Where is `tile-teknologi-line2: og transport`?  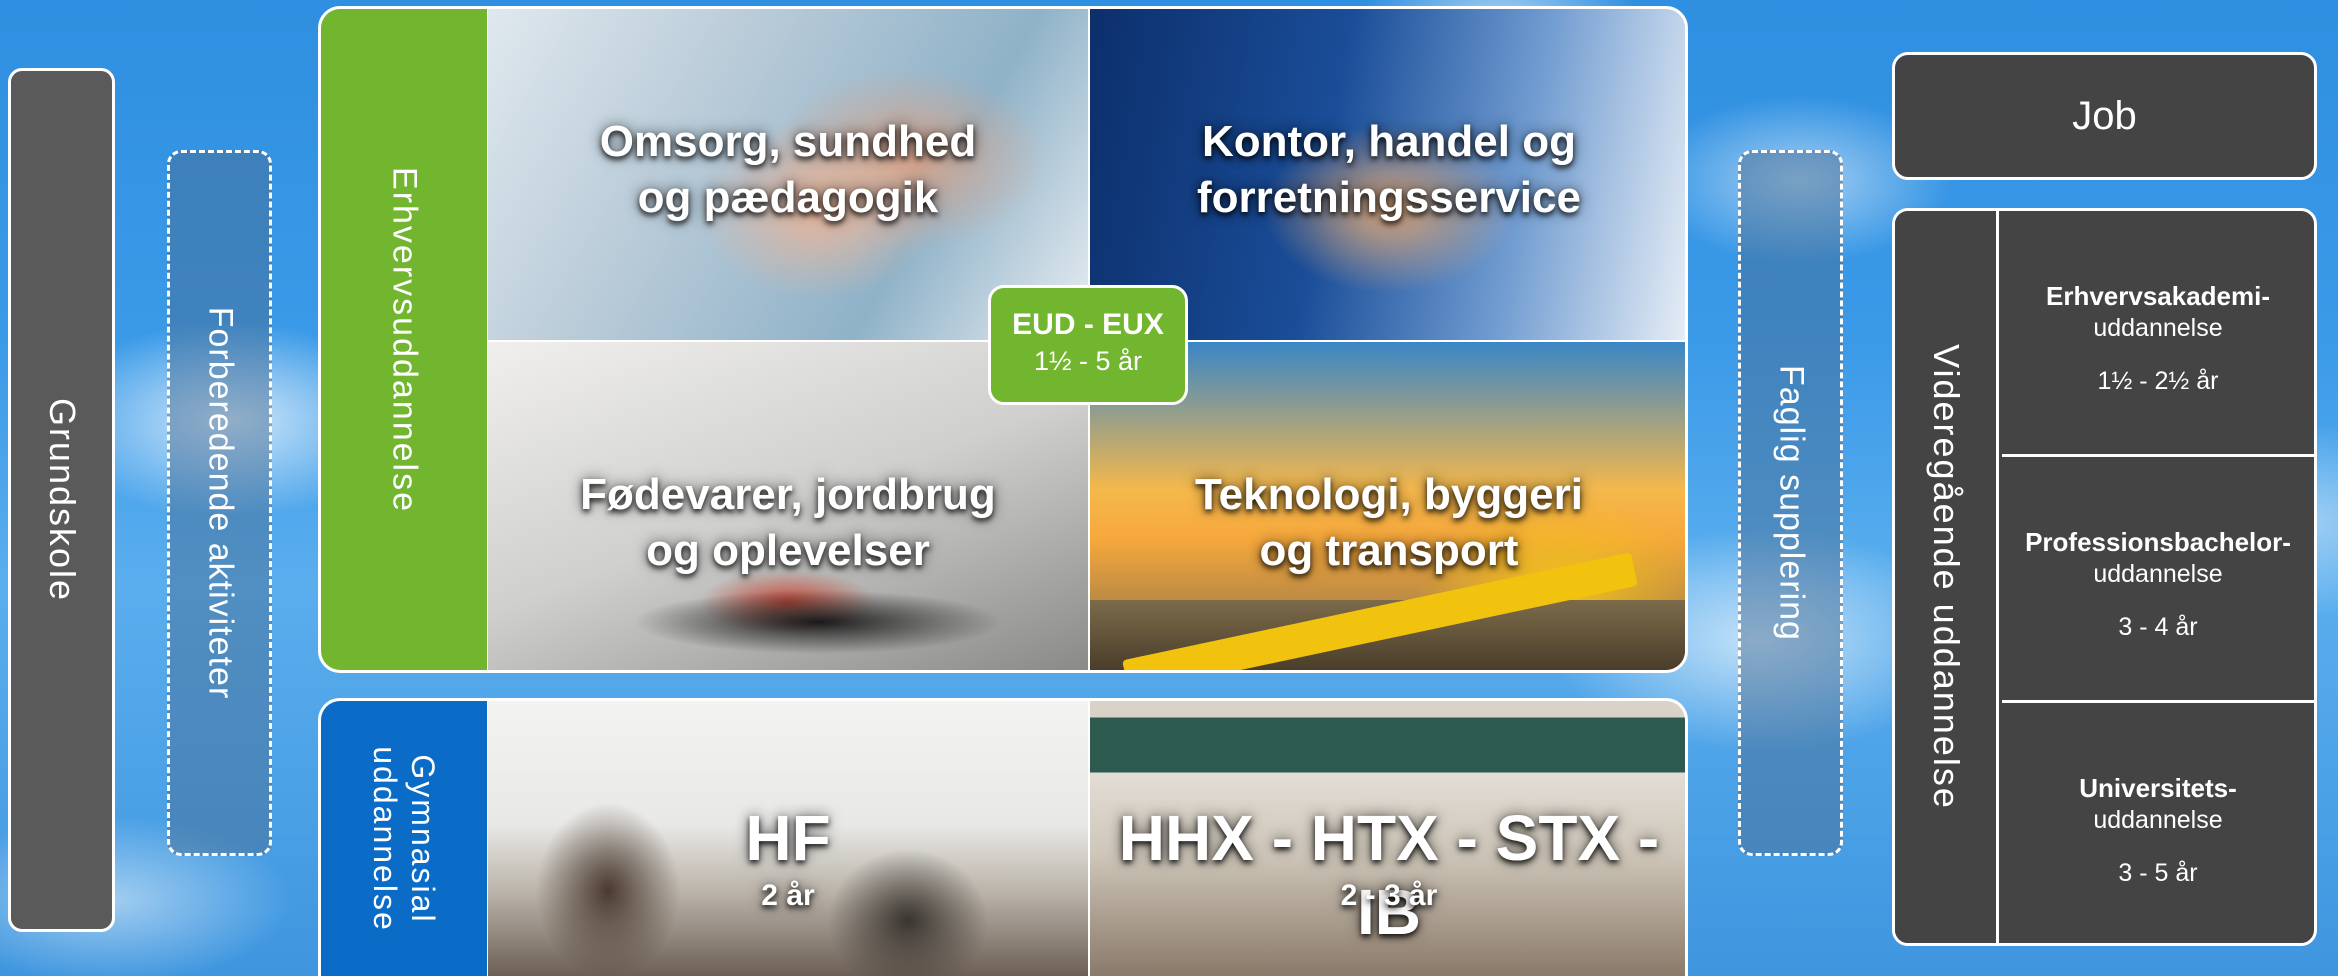
tile-teknologi-line2: og transport is located at coordinates (1389, 550).